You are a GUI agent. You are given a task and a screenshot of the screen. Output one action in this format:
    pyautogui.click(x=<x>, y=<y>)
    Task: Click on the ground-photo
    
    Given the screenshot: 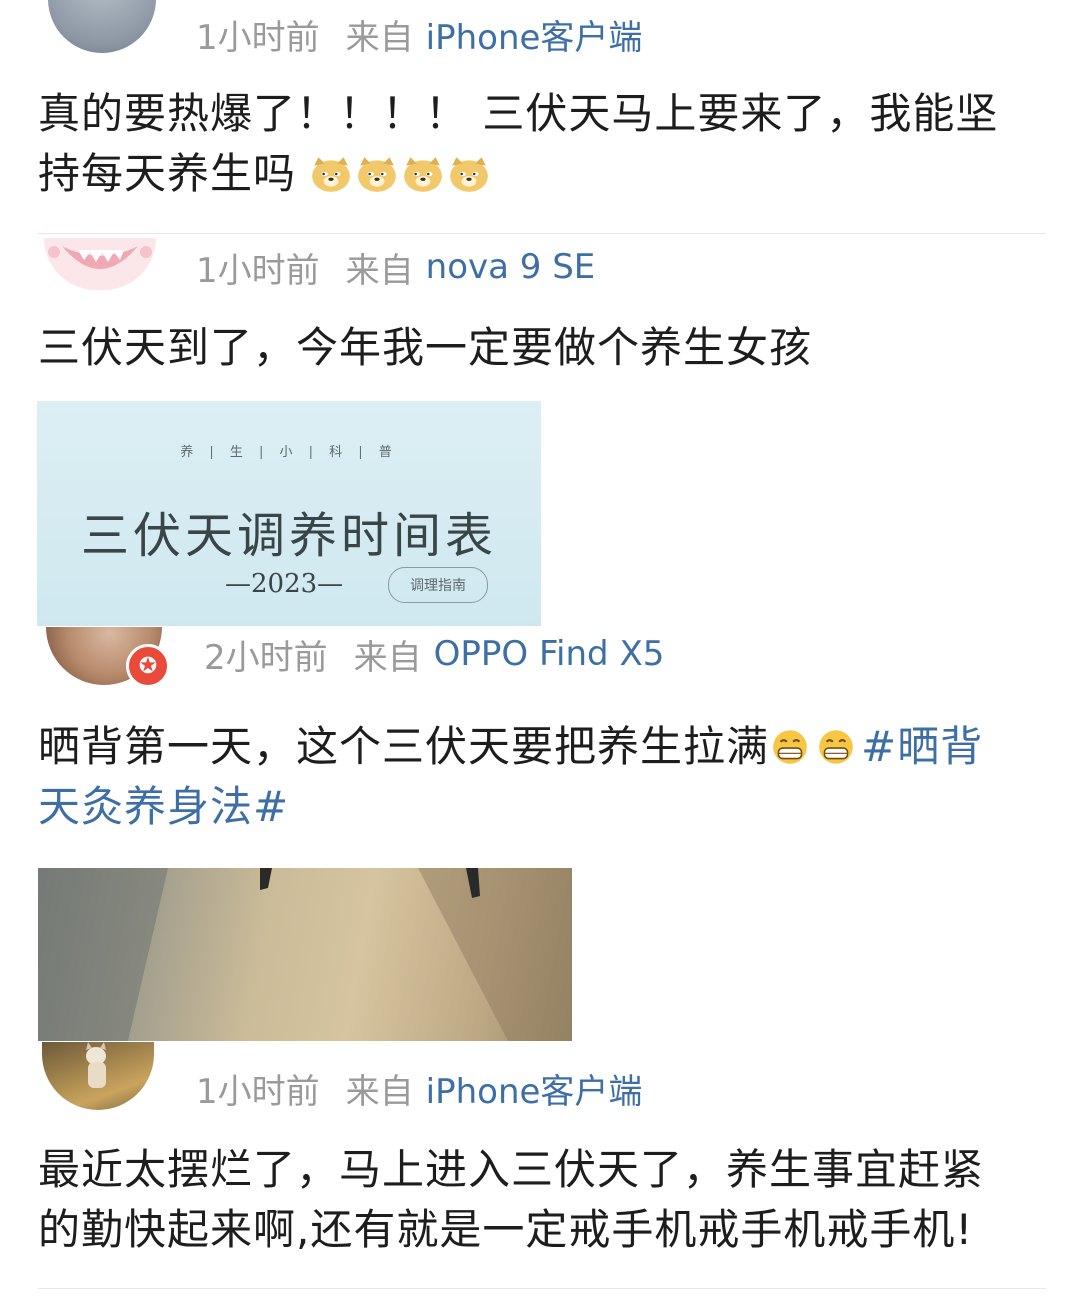 What is the action you would take?
    pyautogui.click(x=305, y=954)
    